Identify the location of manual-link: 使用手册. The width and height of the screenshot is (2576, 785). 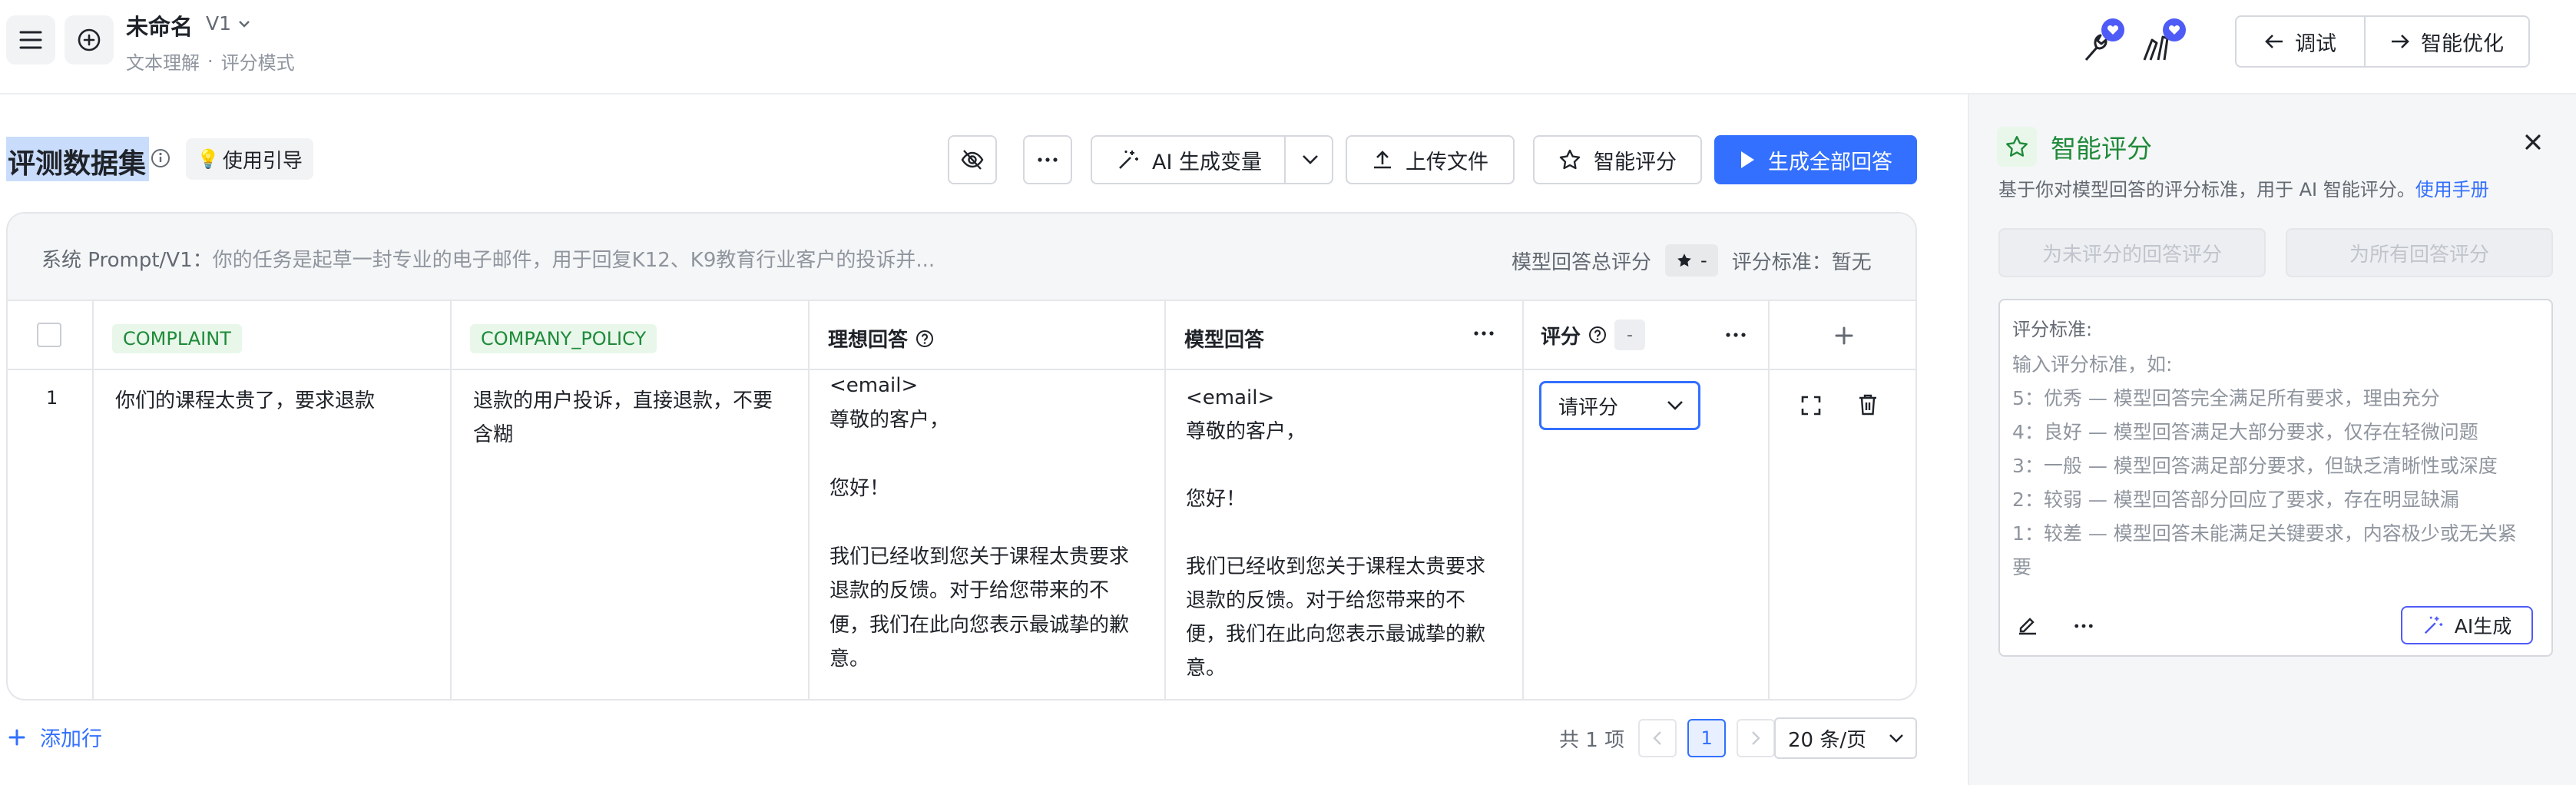
(2452, 189).